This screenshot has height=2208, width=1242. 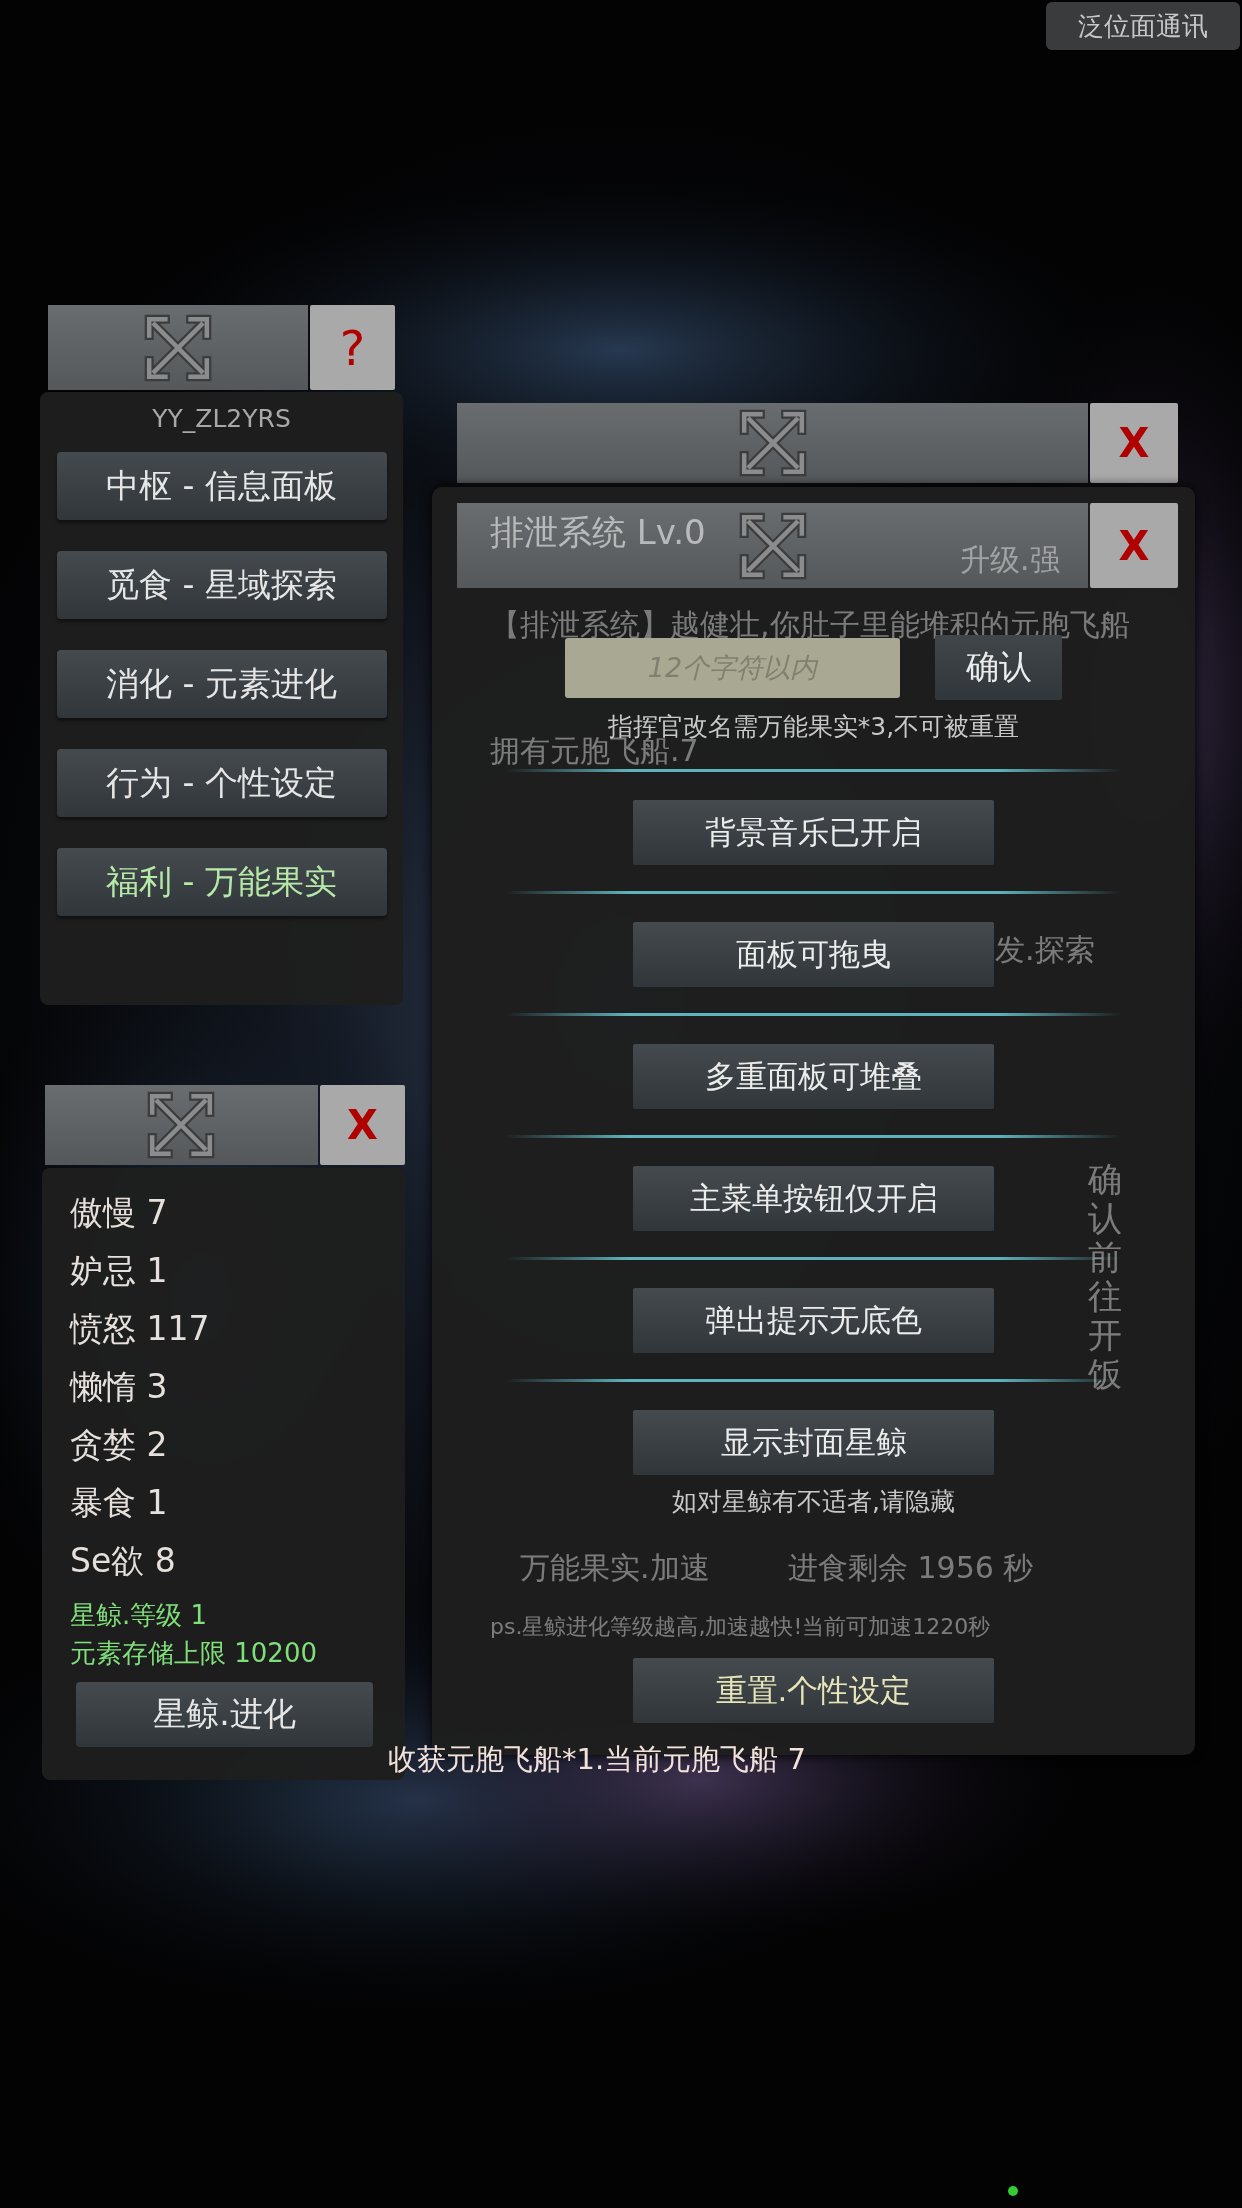 What do you see at coordinates (123, 1561) in the screenshot?
I see `stat-label: Se欲 8` at bounding box center [123, 1561].